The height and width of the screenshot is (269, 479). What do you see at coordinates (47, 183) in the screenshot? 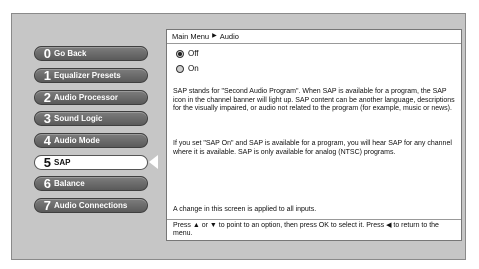
I see `menu-item-number: 6` at bounding box center [47, 183].